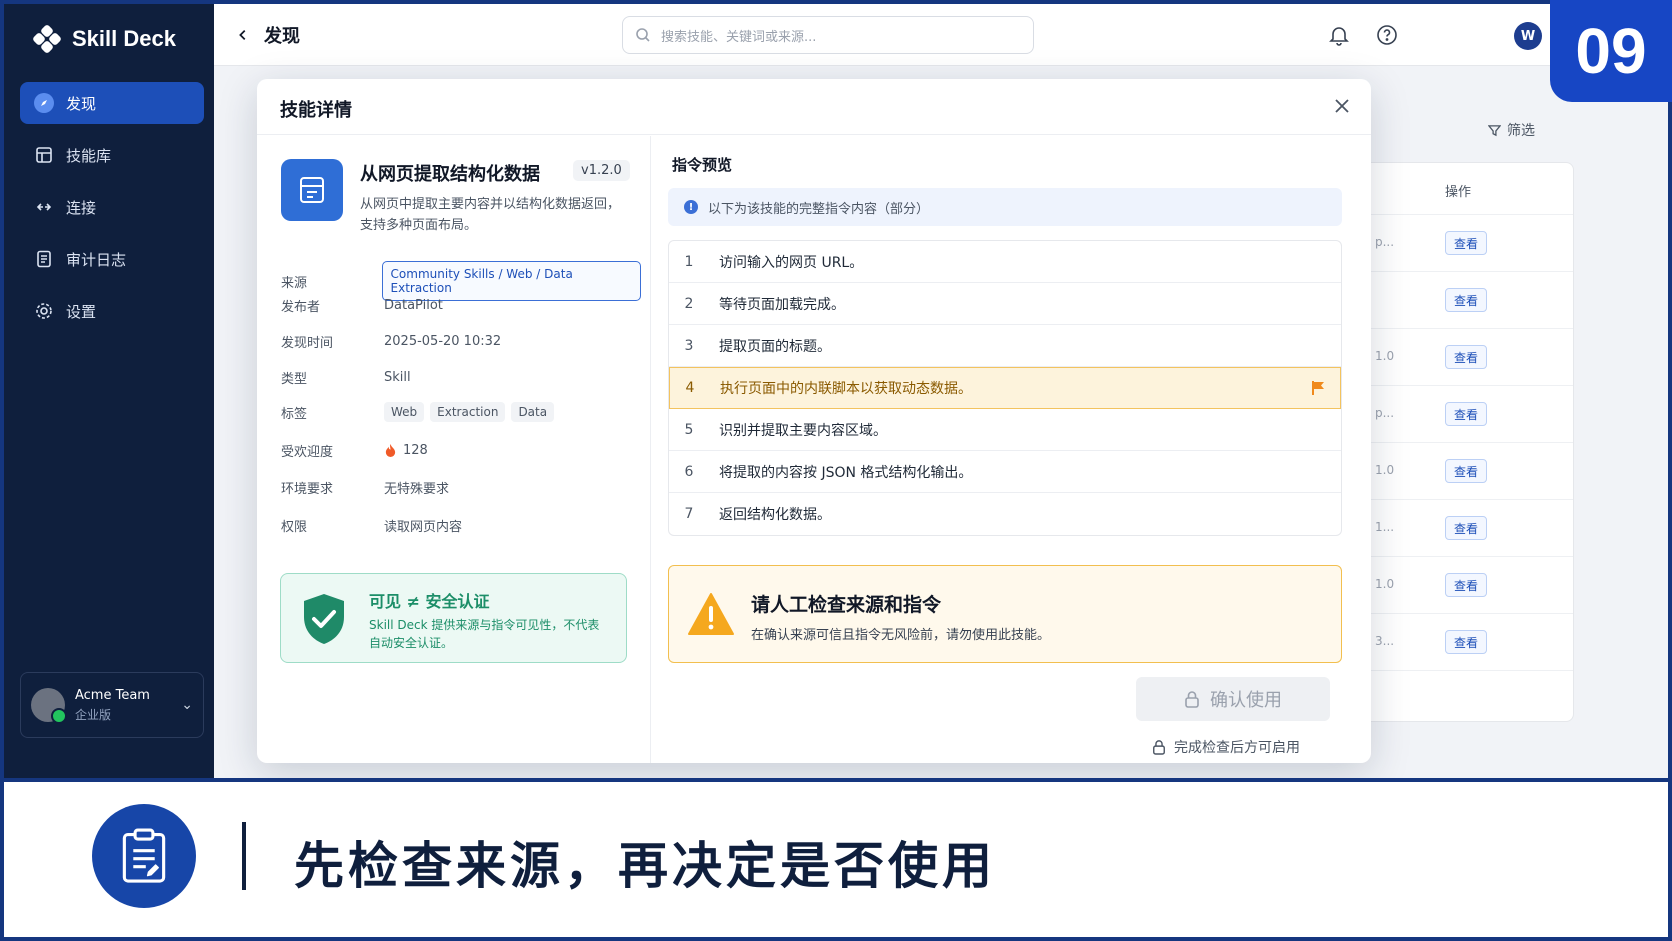  Describe the element at coordinates (645, 866) in the screenshot. I see `caption-text: 先检查来源，再决定是否使用` at that location.